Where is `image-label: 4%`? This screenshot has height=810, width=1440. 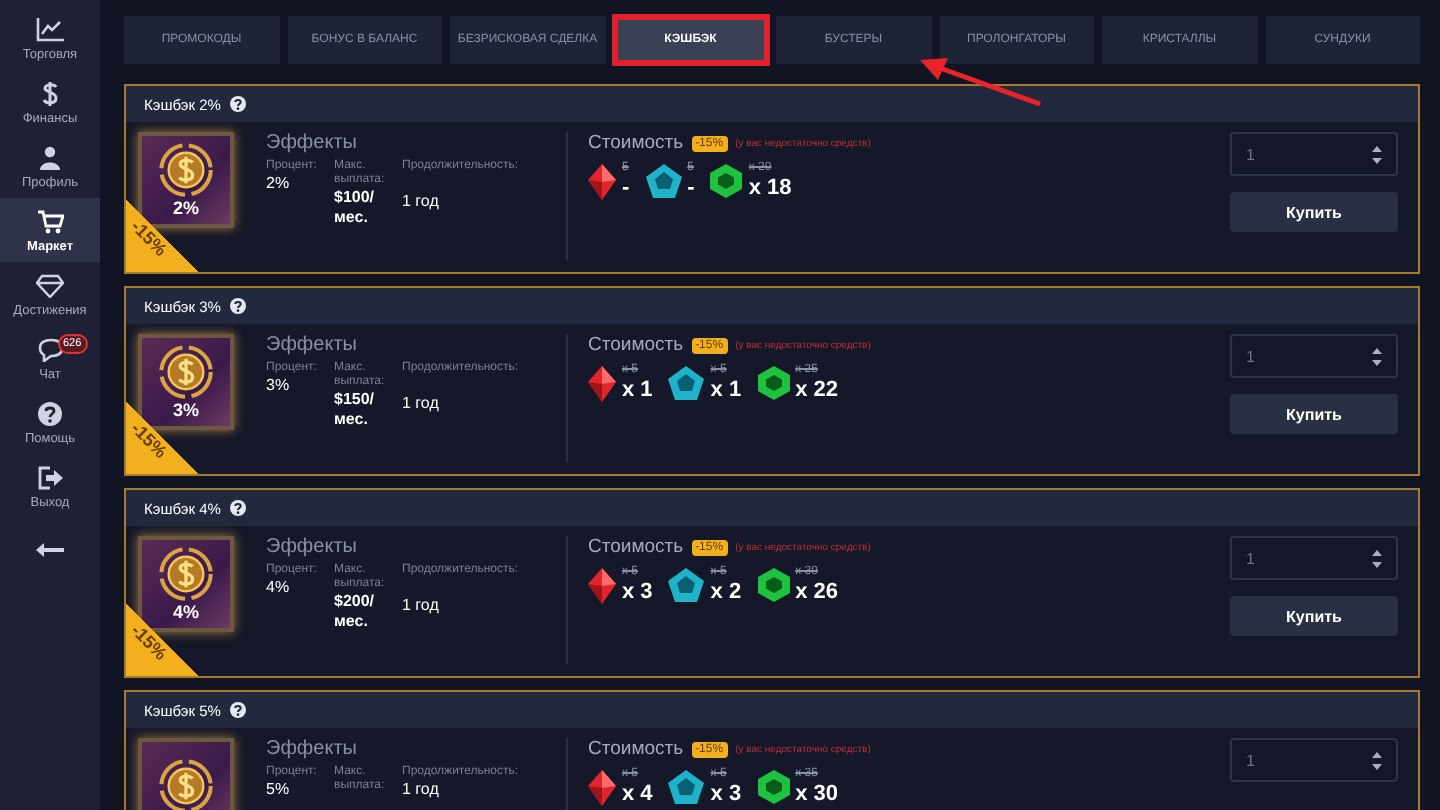
image-label: 4% is located at coordinates (185, 612).